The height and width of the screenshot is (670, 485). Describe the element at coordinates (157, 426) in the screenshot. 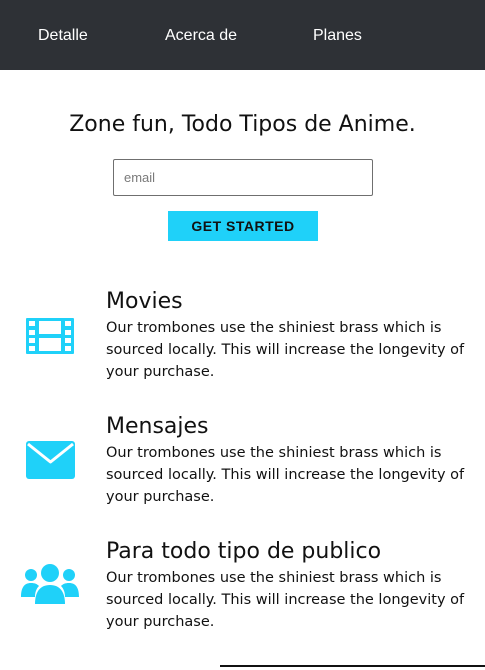

I see `feature-title: Mensajes` at that location.